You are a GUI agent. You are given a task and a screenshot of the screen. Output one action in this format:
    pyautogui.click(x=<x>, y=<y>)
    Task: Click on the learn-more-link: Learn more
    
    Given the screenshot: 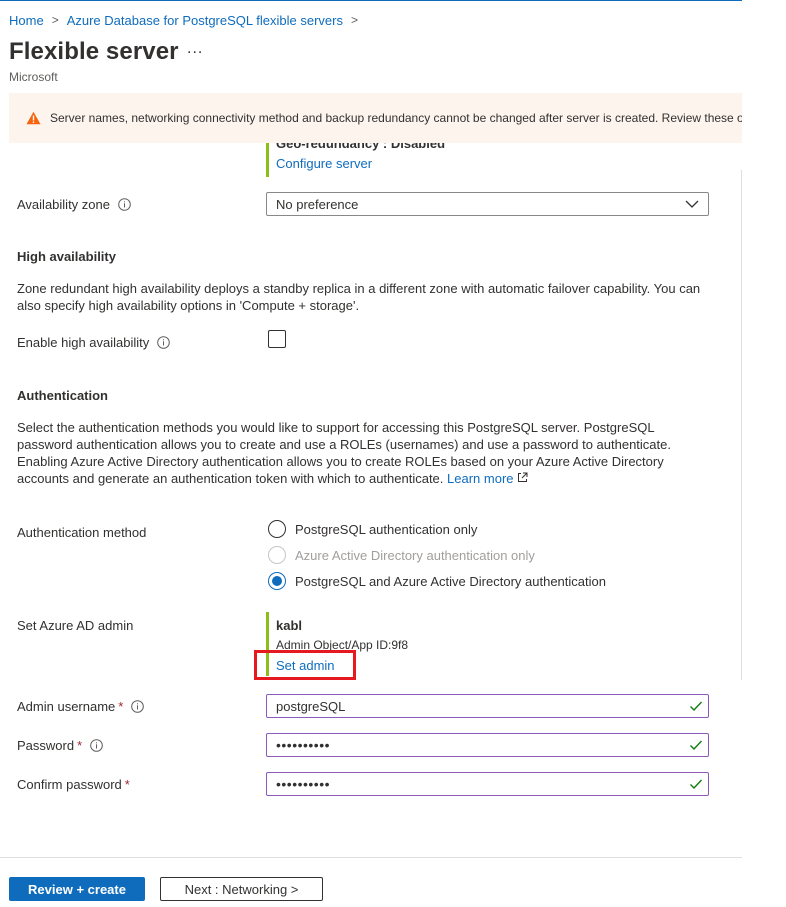 What is the action you would take?
    pyautogui.click(x=487, y=478)
    